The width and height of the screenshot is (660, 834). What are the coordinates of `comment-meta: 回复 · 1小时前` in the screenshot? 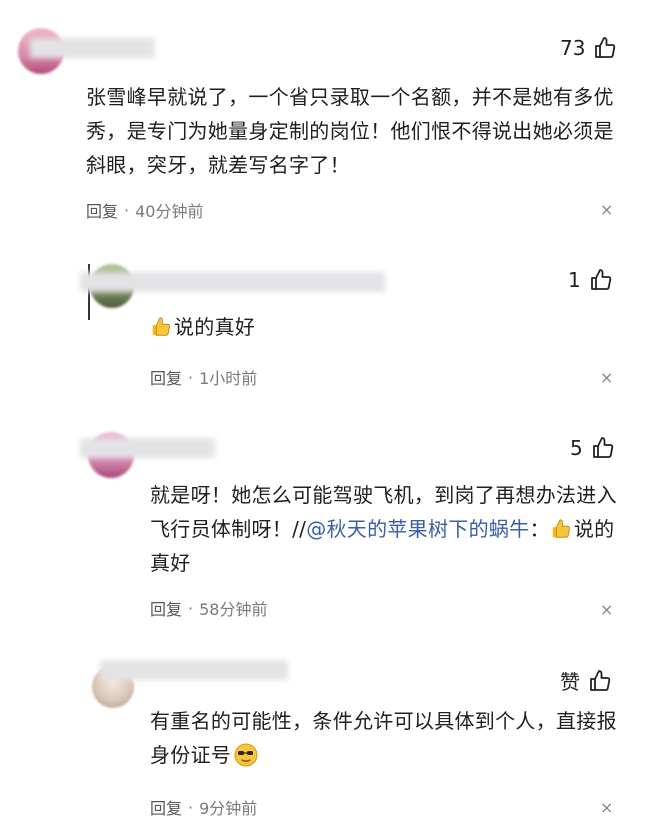 It's located at (203, 377).